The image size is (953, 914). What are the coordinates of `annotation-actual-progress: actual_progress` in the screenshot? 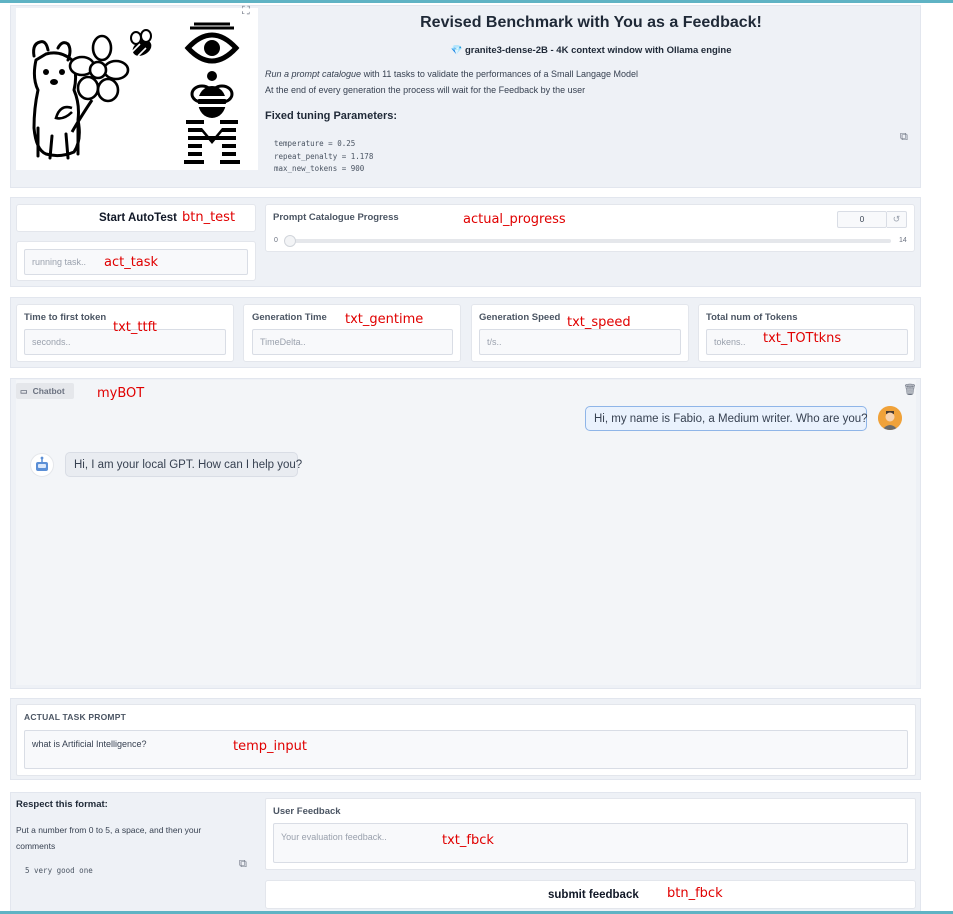 It's located at (514, 219).